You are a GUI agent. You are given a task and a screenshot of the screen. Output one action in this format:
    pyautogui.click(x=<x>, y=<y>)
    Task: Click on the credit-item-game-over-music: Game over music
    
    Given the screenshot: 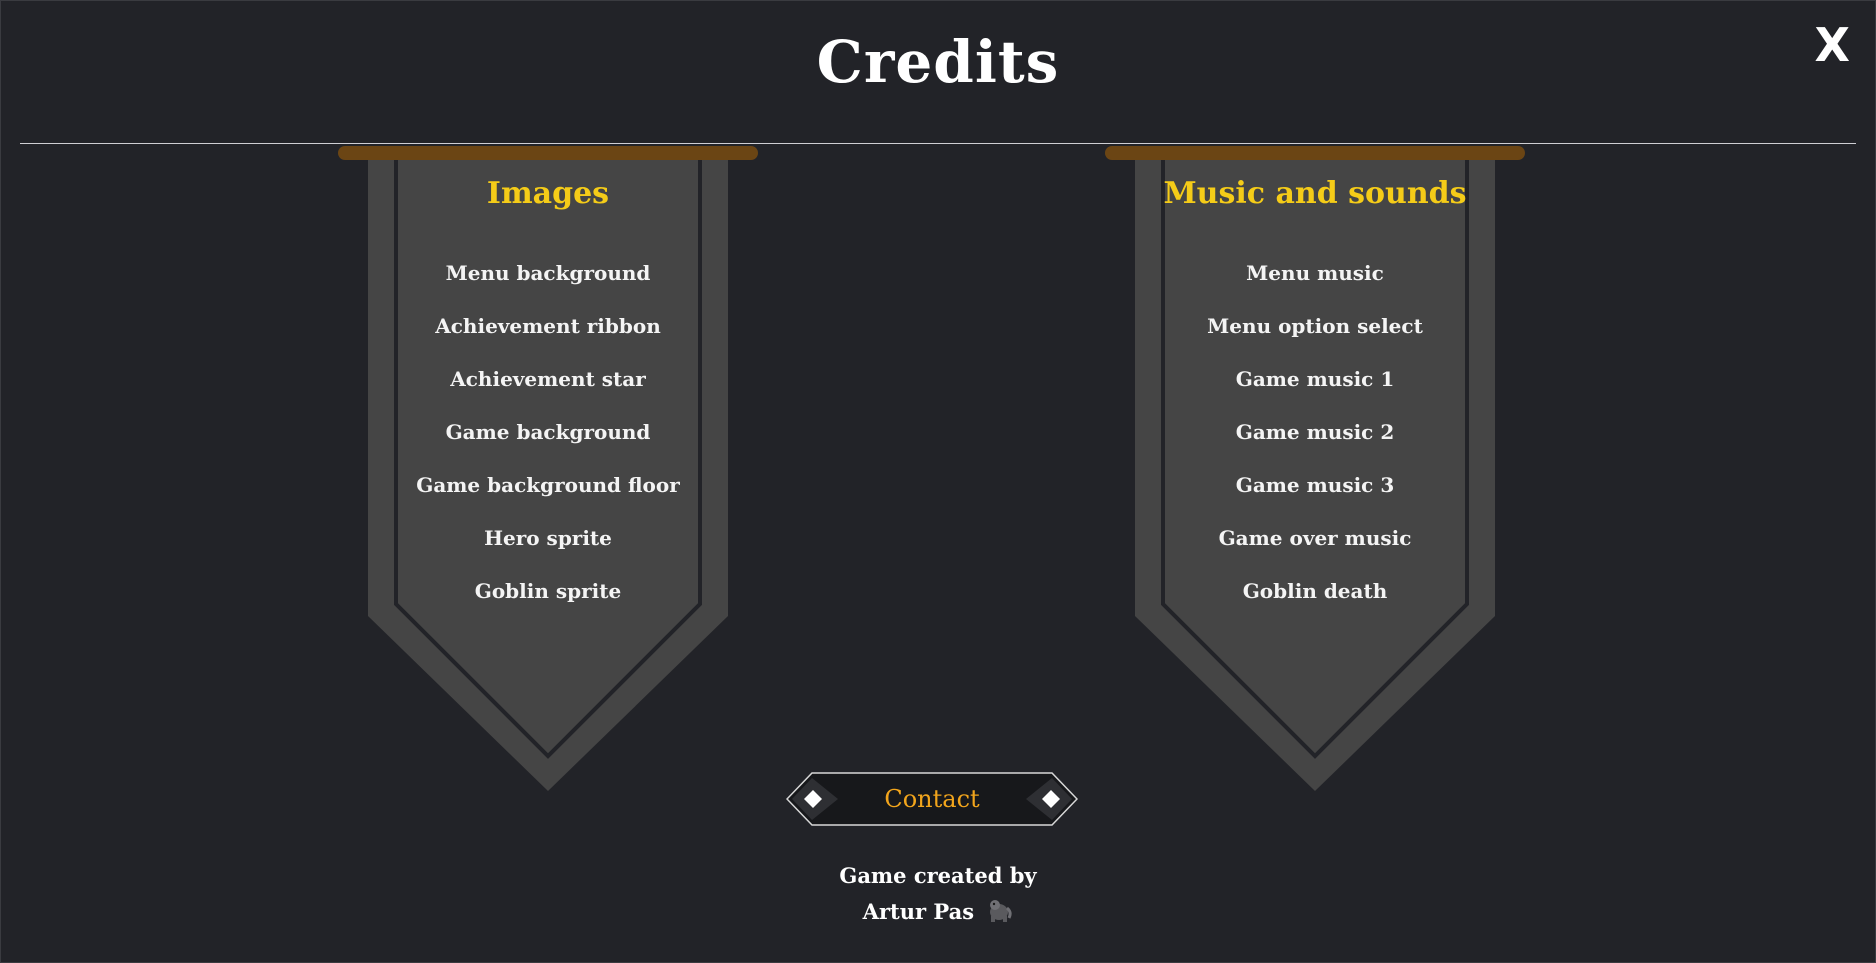 What is the action you would take?
    pyautogui.click(x=1315, y=538)
    